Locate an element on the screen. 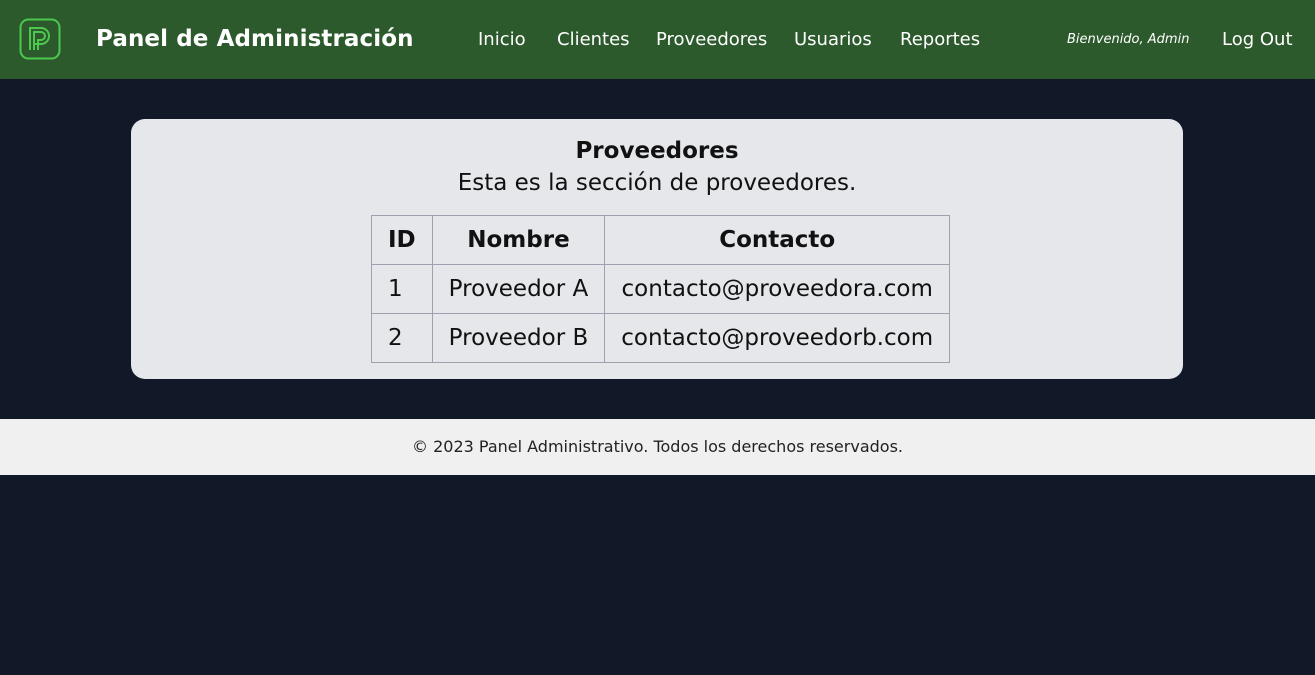 The width and height of the screenshot is (1315, 675). cell-nombre: Proveedor B is located at coordinates (518, 338).